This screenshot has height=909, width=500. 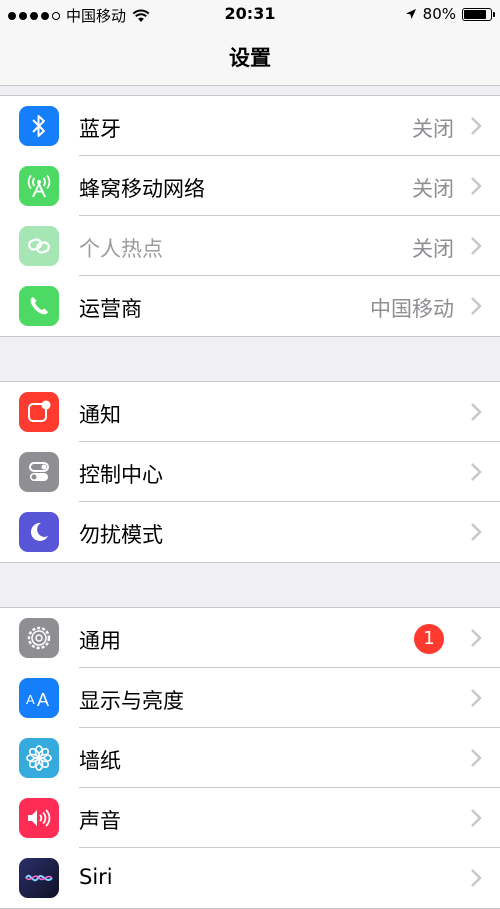 What do you see at coordinates (131, 701) in the screenshot?
I see `row-label: 显示与亮度` at bounding box center [131, 701].